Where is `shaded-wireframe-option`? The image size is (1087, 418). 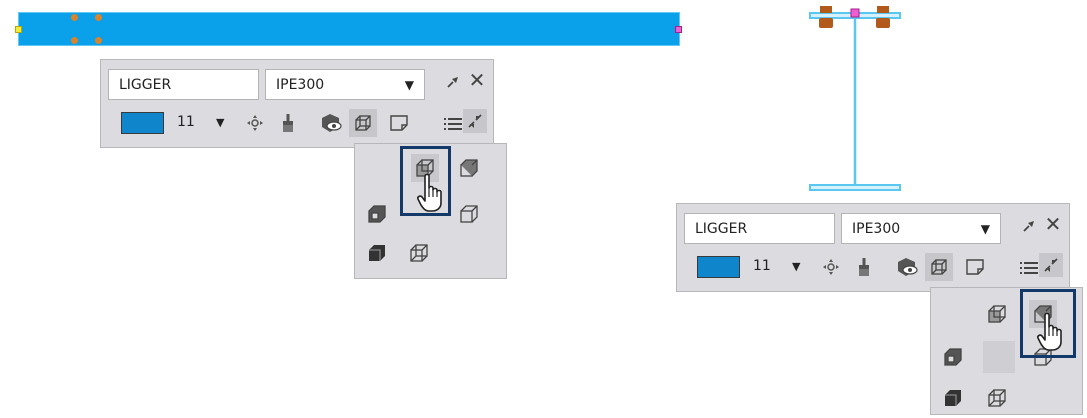 shaded-wireframe-option is located at coordinates (997, 314).